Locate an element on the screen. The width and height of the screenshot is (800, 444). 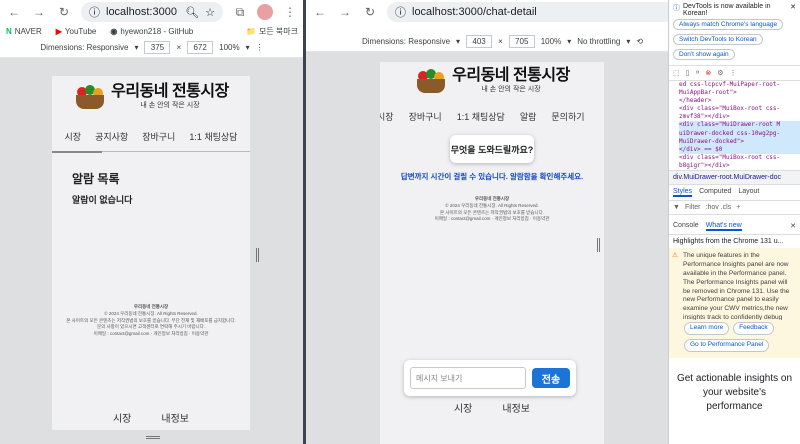
bookmark-github: ◉ hyewon218 - GitHub is located at coordinates (151, 31).